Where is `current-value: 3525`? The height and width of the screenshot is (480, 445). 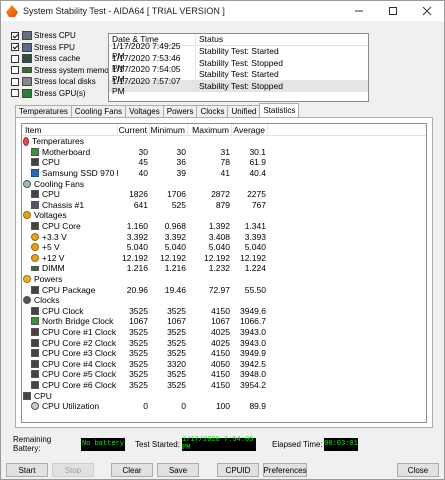 current-value: 3525 is located at coordinates (138, 331).